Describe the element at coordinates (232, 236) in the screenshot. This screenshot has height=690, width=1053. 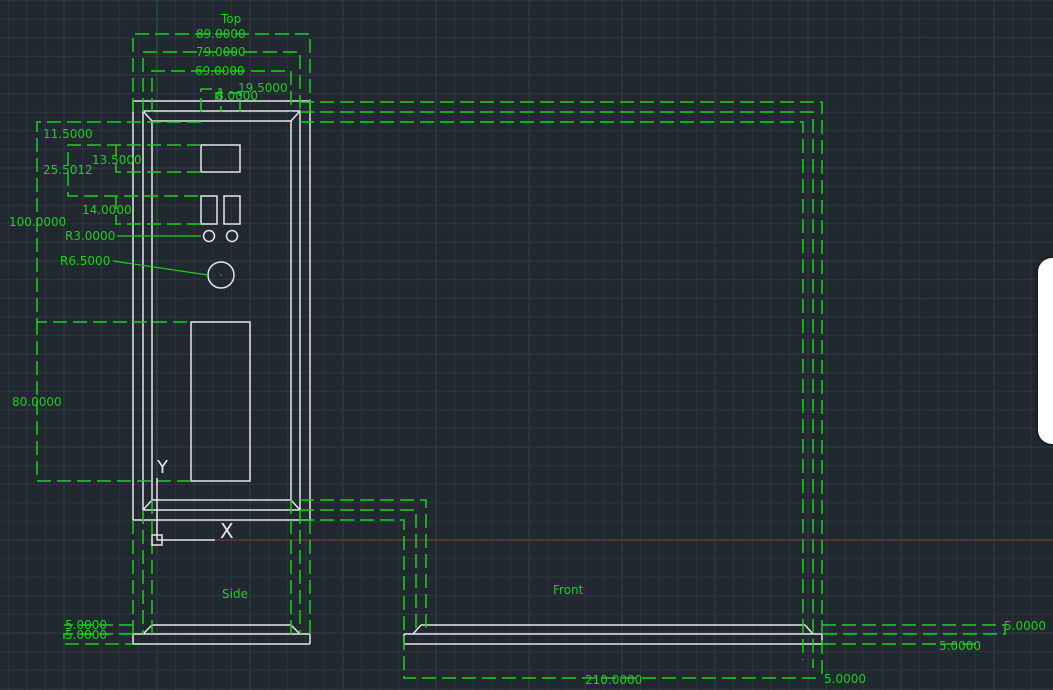
I see `small-hole-right` at that location.